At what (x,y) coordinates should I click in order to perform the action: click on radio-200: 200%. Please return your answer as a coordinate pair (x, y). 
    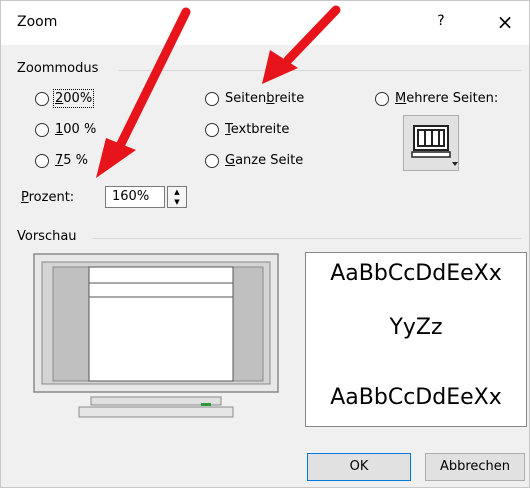
    Looking at the image, I should click on (65, 98).